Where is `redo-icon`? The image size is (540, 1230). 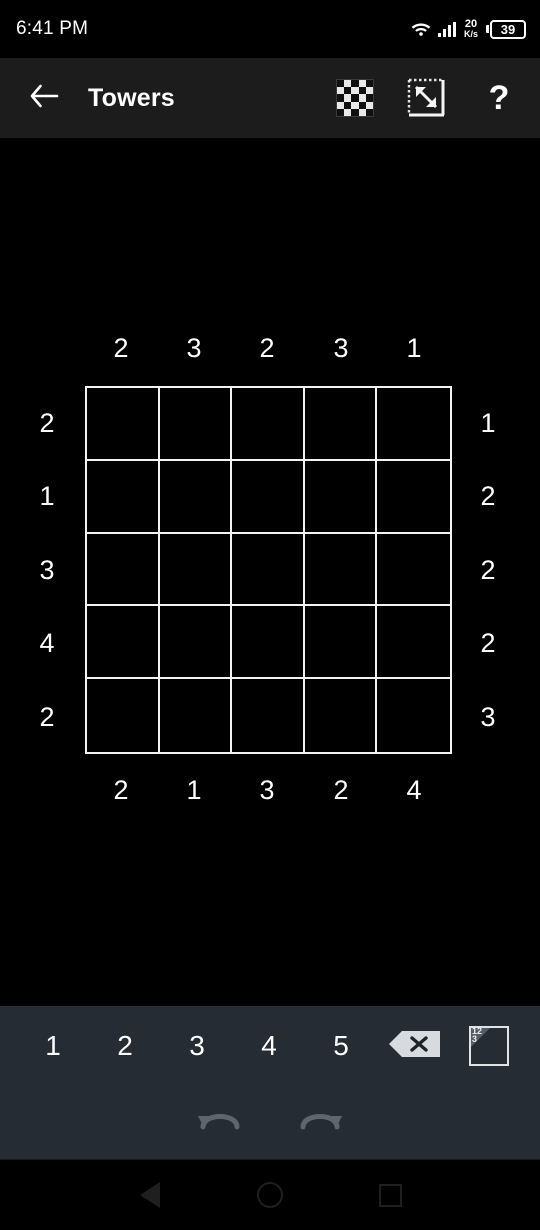 redo-icon is located at coordinates (320, 1120).